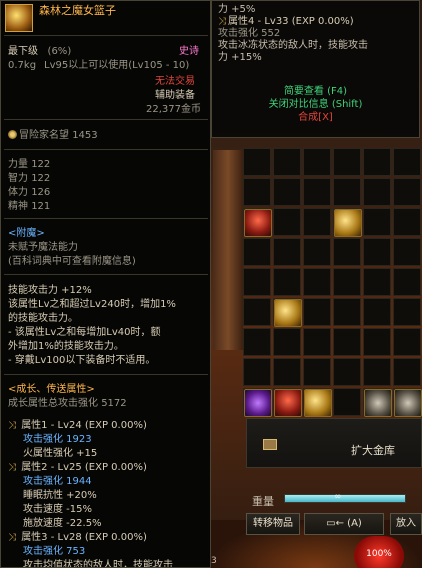 The width and height of the screenshot is (422, 568). I want to click on red-gem-item-icon, so click(258, 223).